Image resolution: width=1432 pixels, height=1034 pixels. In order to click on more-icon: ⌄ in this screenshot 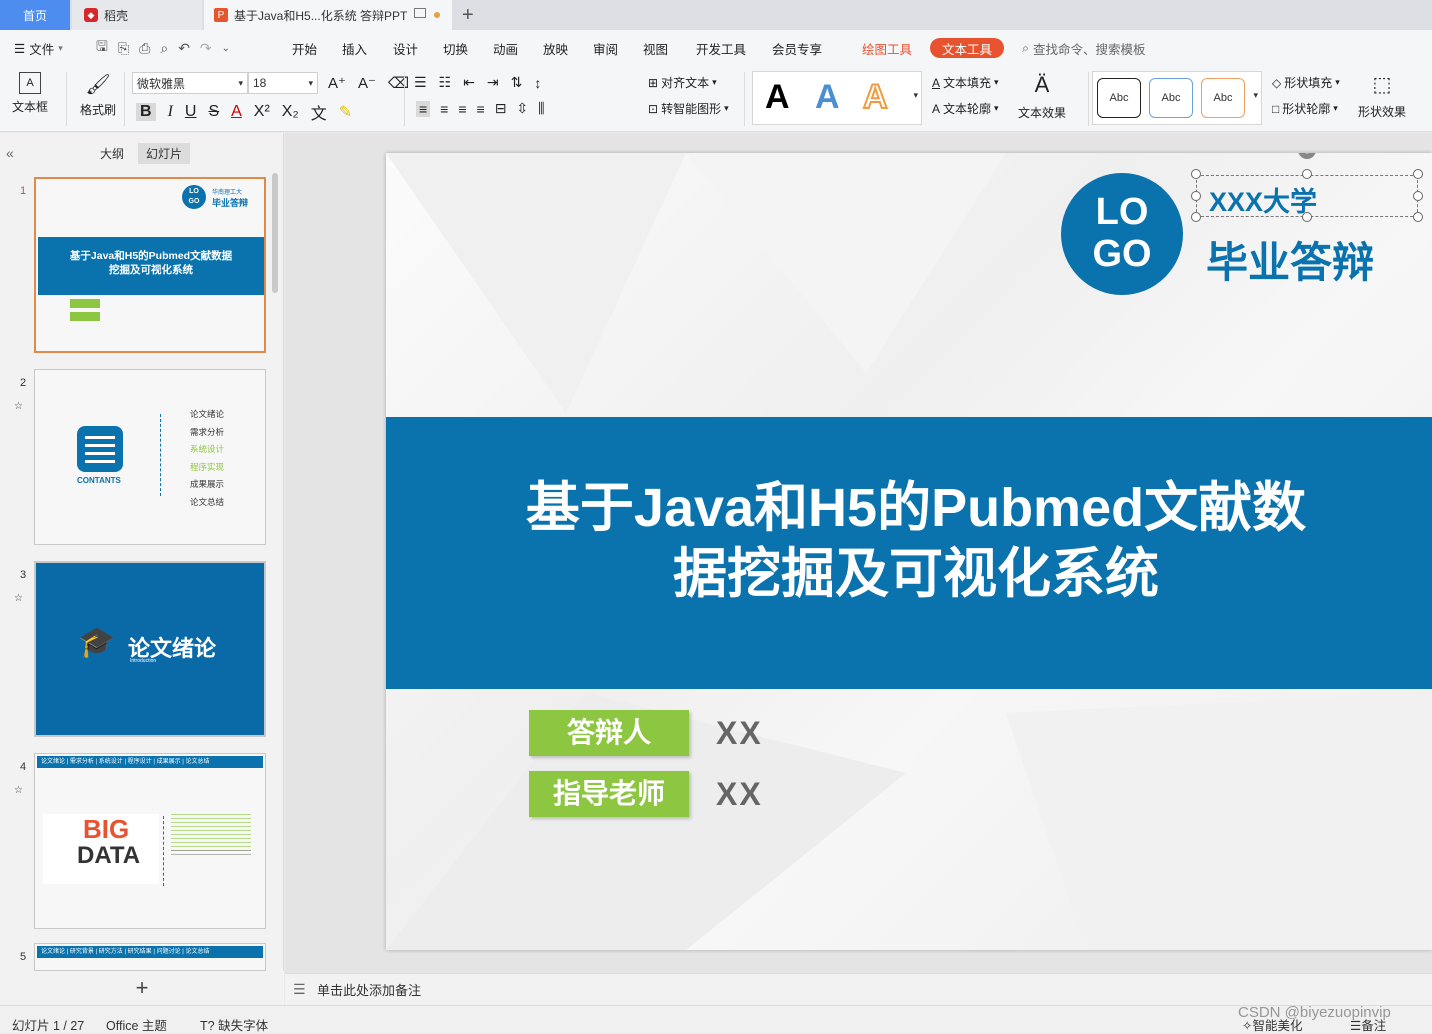, I will do `click(226, 48)`.